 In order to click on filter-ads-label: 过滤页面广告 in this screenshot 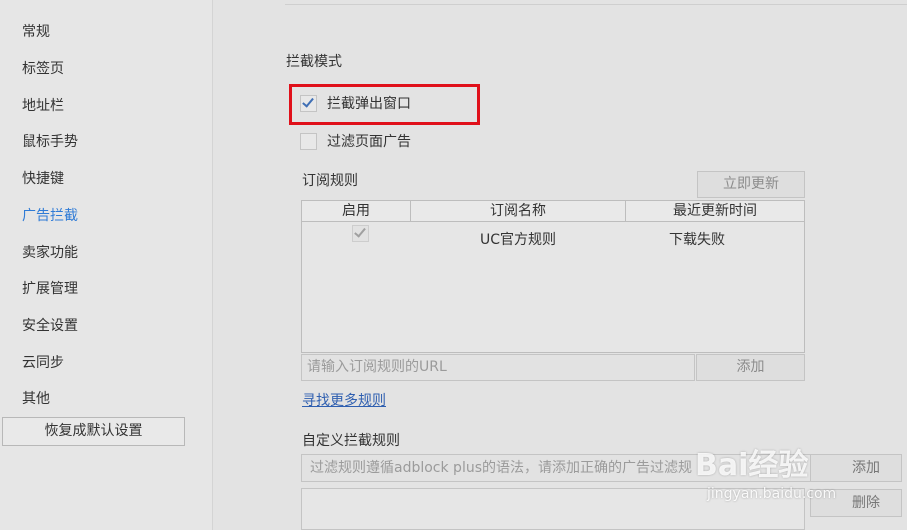, I will do `click(369, 142)`.